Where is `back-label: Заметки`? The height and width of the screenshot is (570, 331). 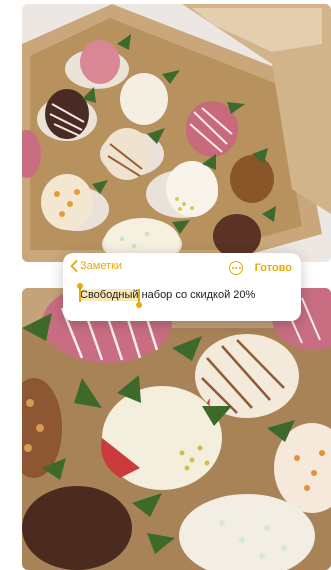 back-label: Заметки is located at coordinates (101, 266).